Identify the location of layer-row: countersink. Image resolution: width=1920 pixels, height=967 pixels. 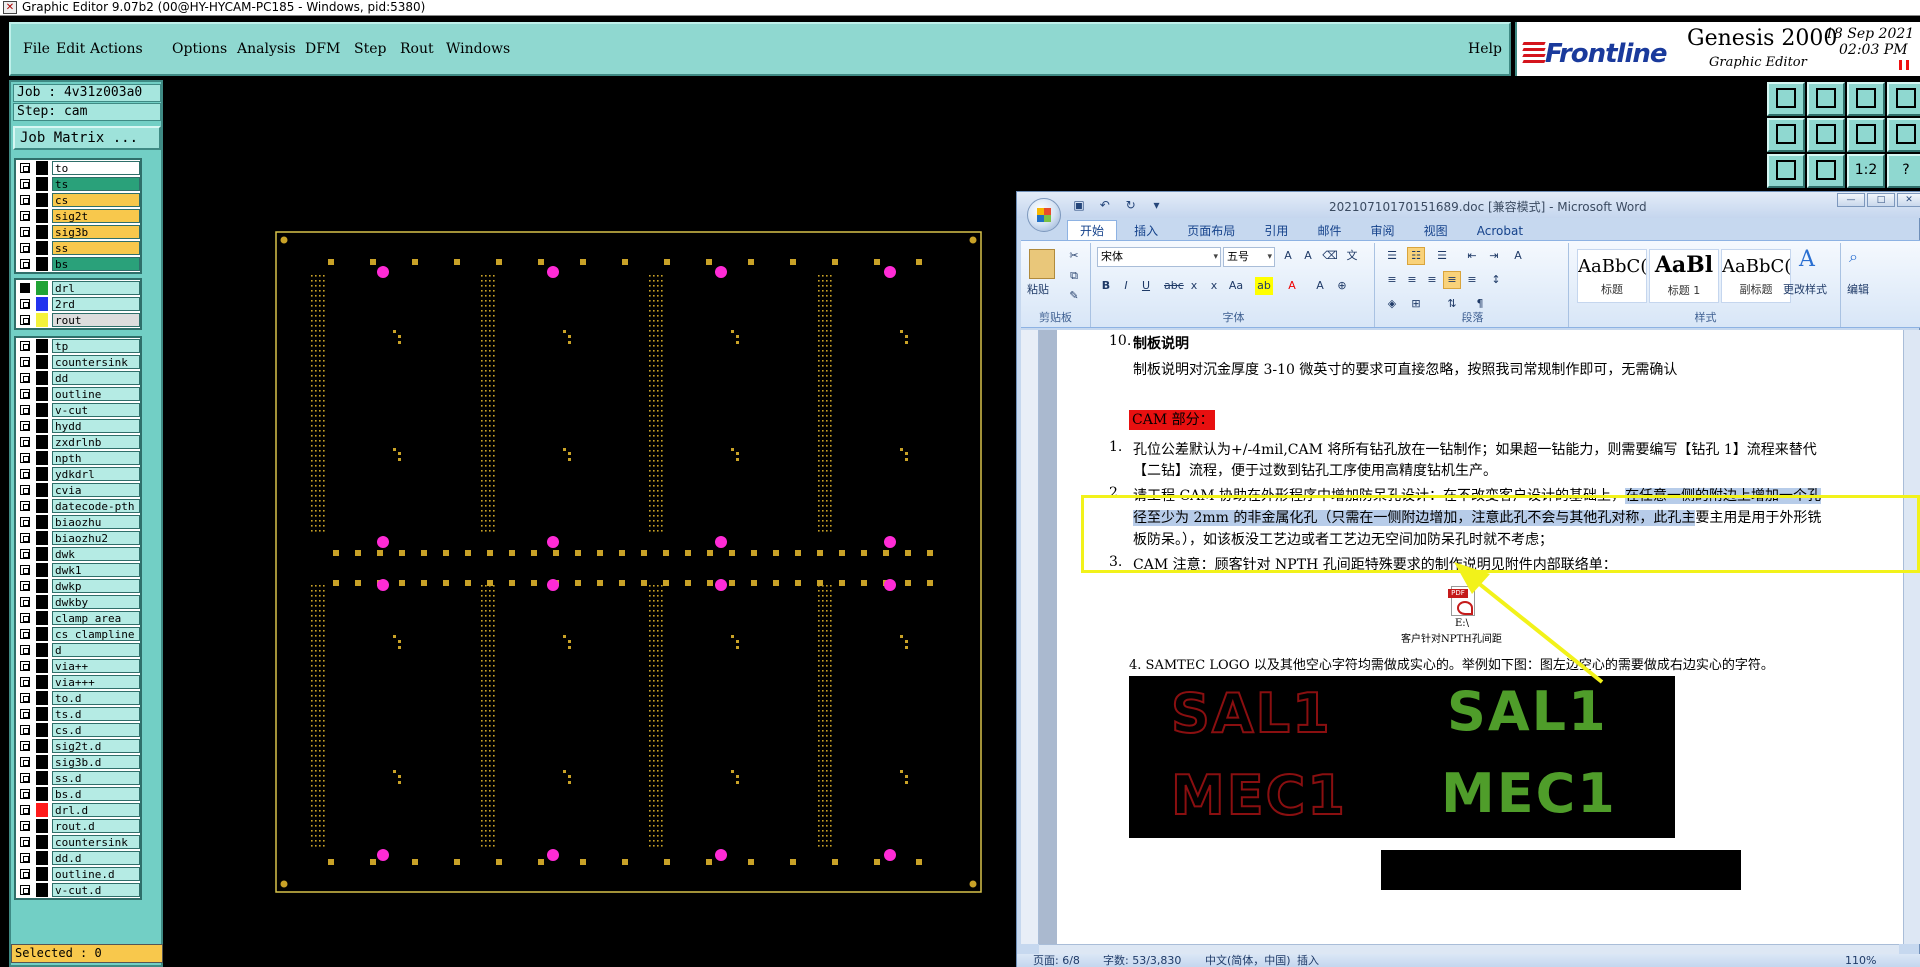
(78, 362).